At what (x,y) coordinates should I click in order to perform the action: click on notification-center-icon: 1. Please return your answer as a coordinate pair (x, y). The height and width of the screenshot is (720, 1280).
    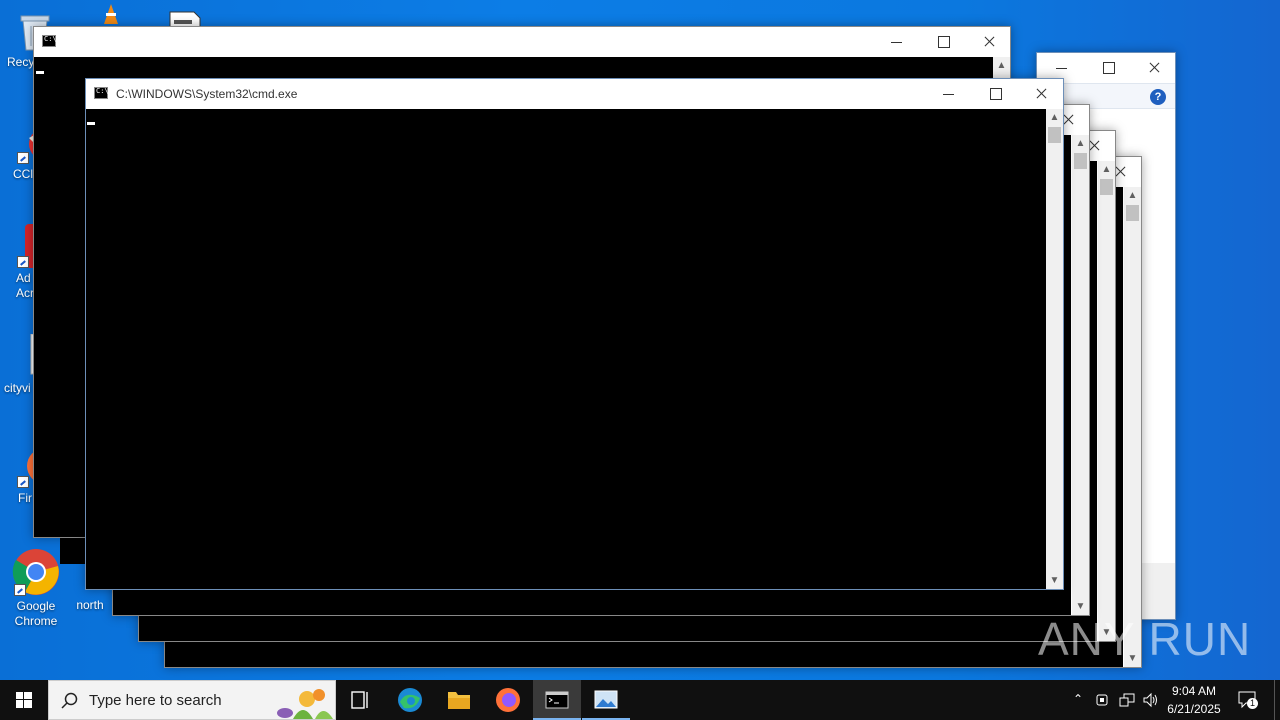
    Looking at the image, I should click on (1248, 700).